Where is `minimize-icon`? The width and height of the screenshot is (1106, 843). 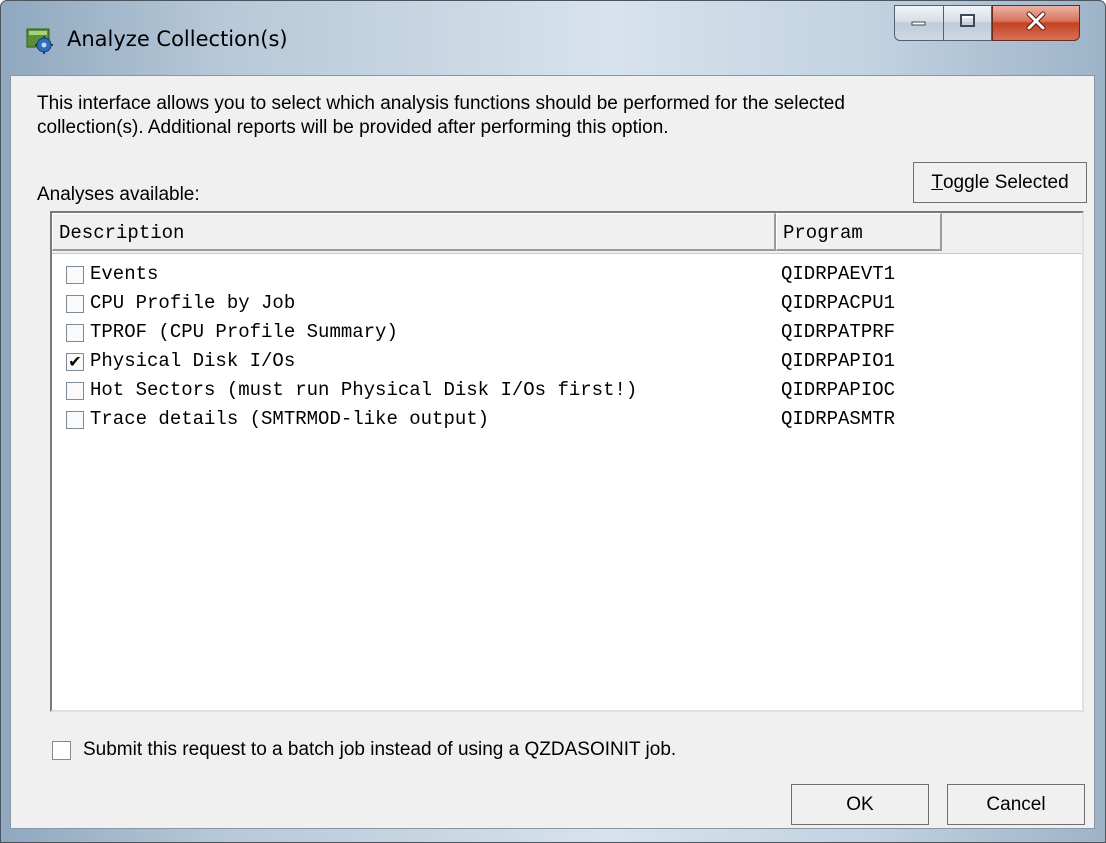
minimize-icon is located at coordinates (919, 23).